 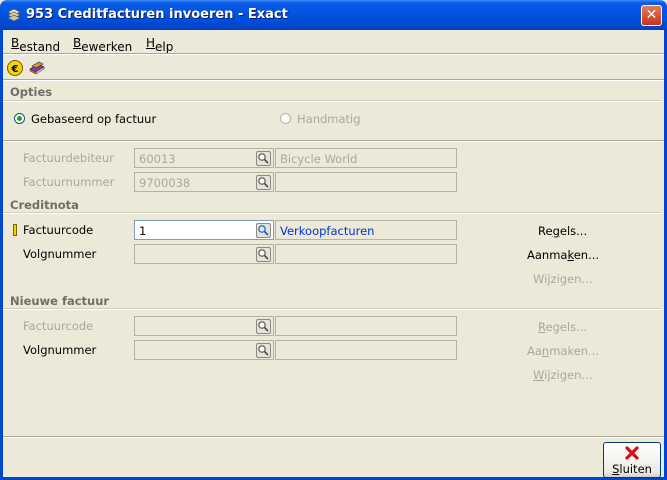 I want to click on creditnota-section-title: Creditnota, so click(x=44, y=205).